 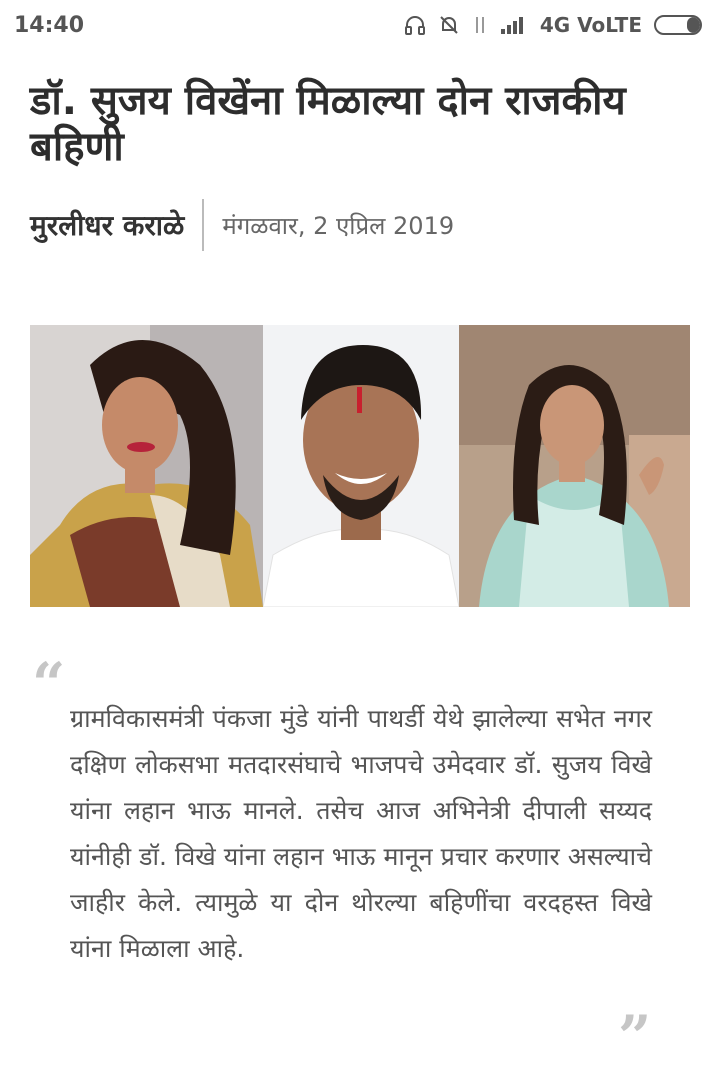 I want to click on publish-date: मंगळवार, 2 एप्रिल 2019, so click(x=338, y=225).